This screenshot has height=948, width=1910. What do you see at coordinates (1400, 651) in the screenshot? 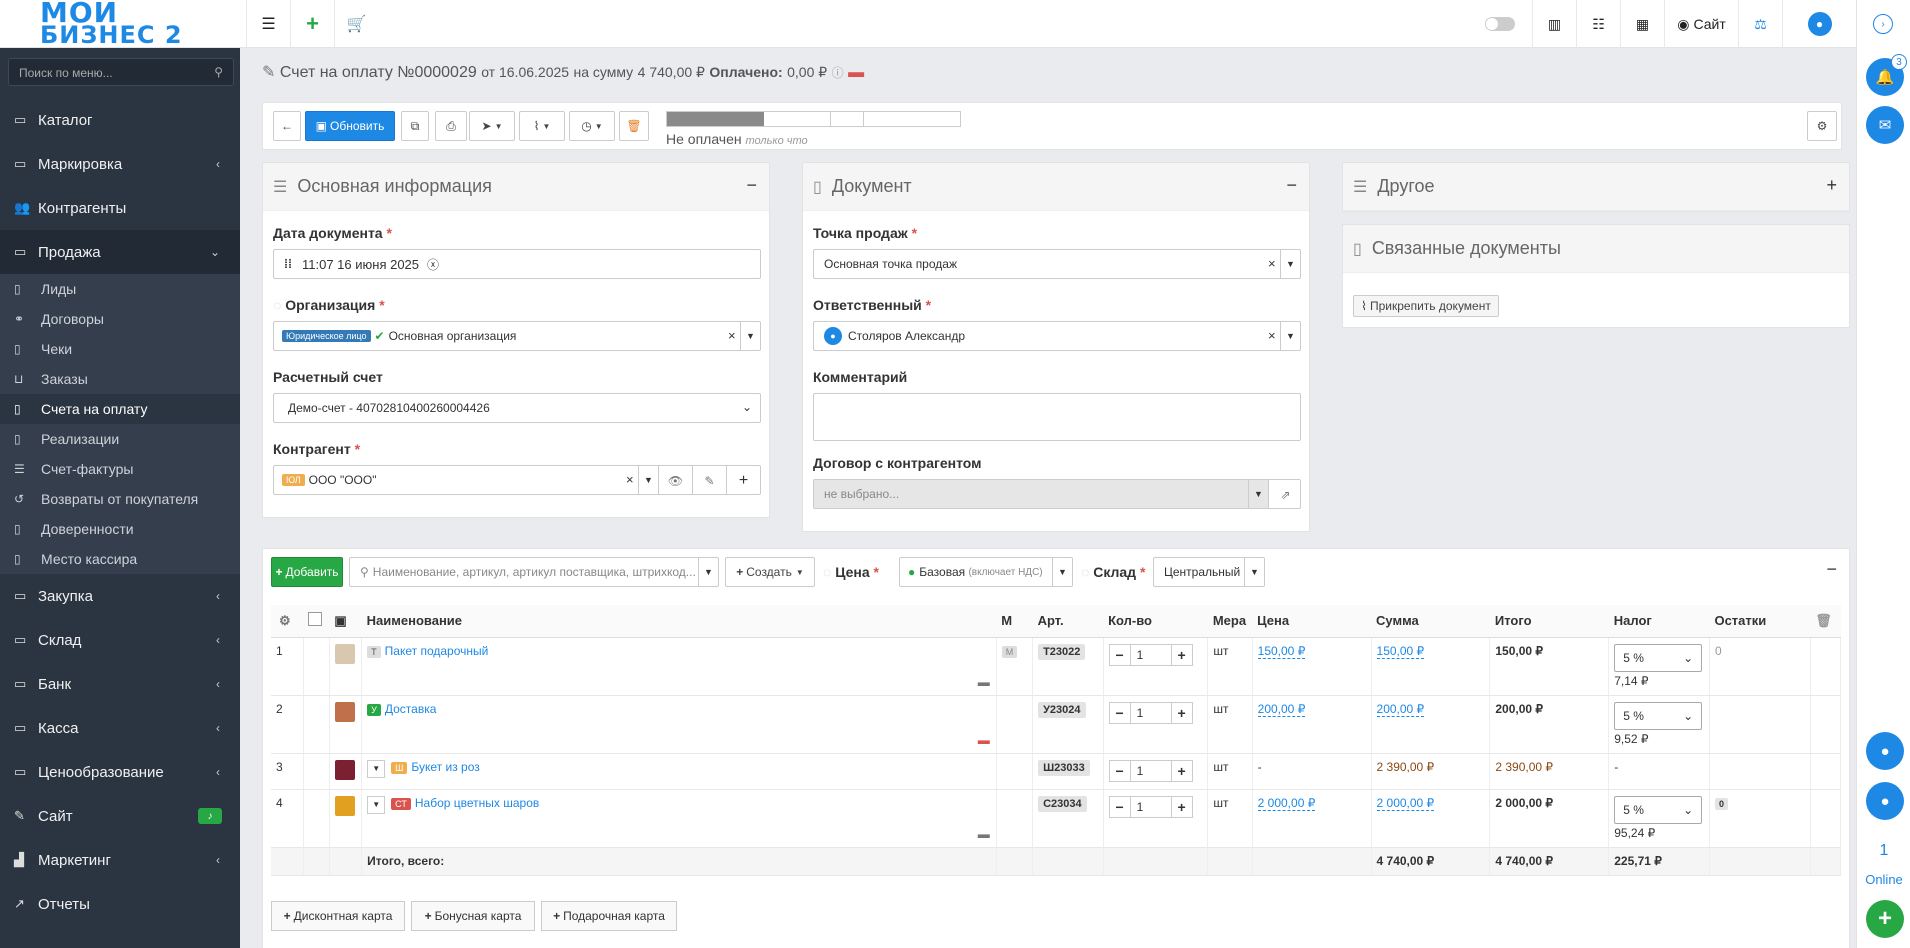
I see `sum-link: 150,00 ₽` at bounding box center [1400, 651].